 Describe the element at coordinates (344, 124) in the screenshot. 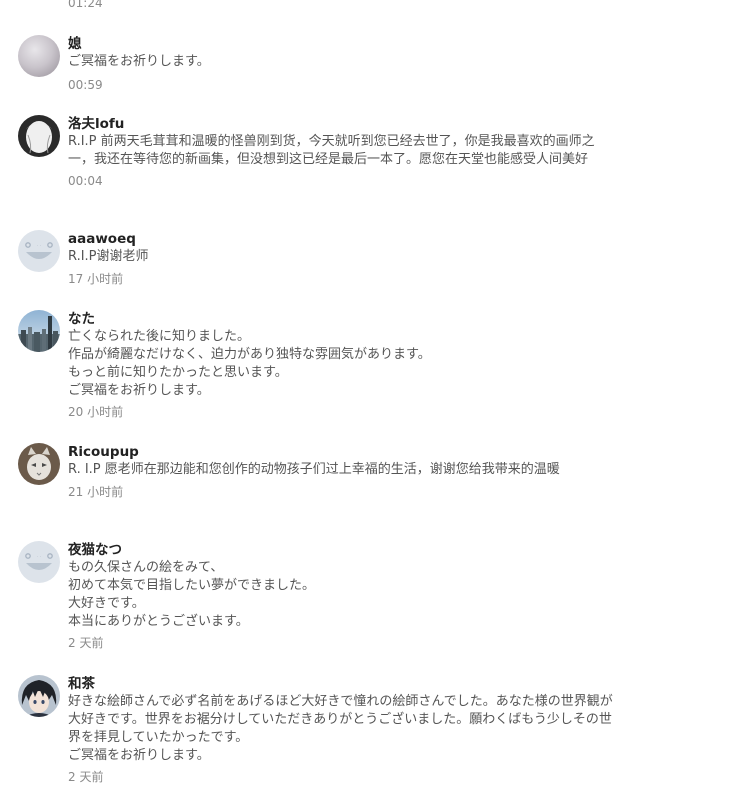

I see `username: 洛夫lofu` at that location.